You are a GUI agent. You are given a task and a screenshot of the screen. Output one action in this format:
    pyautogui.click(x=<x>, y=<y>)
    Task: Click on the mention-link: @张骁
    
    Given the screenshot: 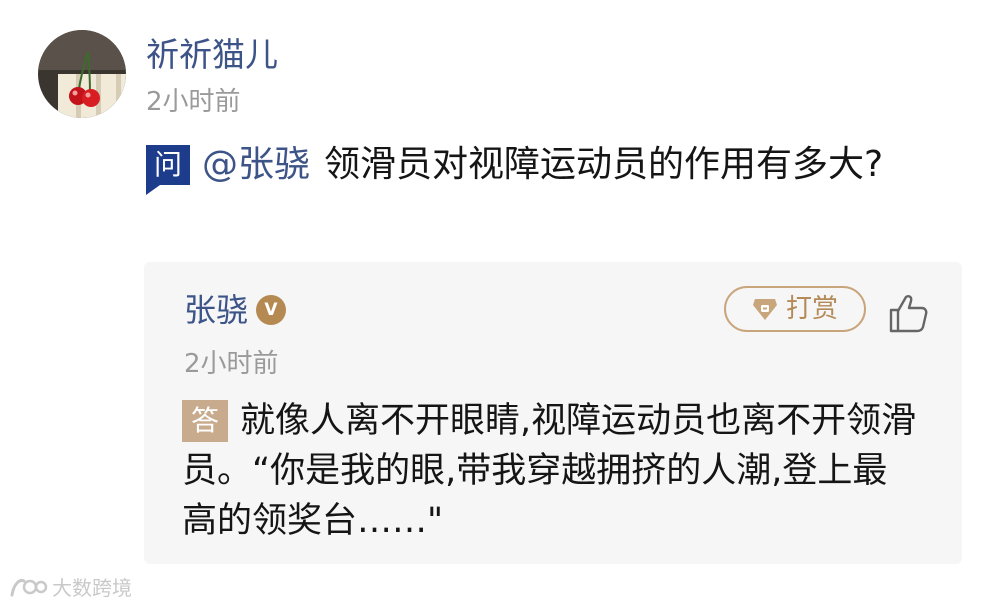 What is the action you would take?
    pyautogui.click(x=256, y=164)
    